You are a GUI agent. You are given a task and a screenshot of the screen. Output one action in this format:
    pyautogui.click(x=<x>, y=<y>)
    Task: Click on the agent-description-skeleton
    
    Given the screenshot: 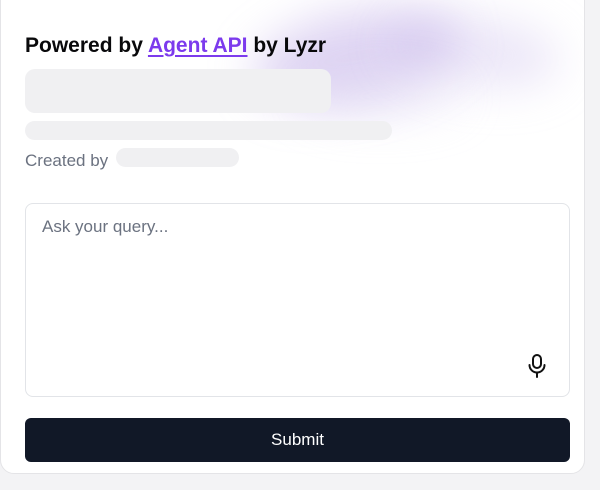 What is the action you would take?
    pyautogui.click(x=208, y=130)
    